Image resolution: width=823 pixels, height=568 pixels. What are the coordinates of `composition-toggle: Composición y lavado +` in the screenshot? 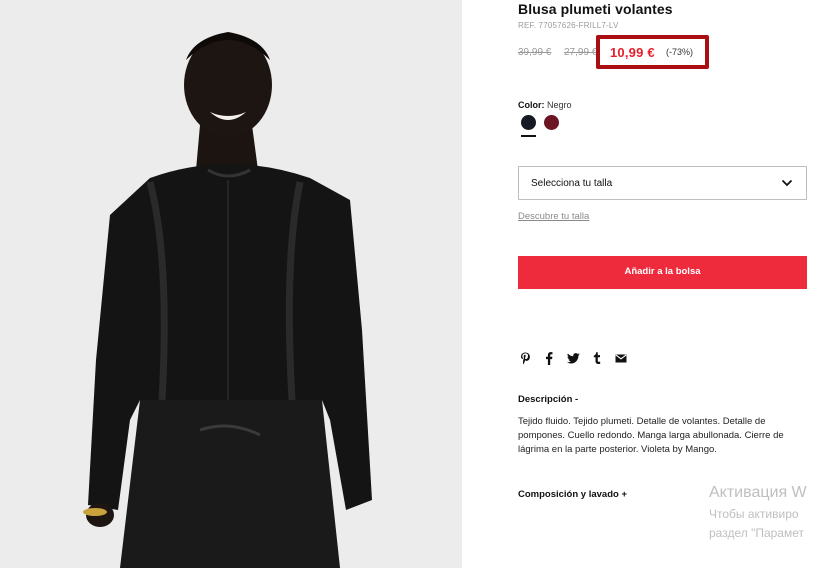 It's located at (572, 494).